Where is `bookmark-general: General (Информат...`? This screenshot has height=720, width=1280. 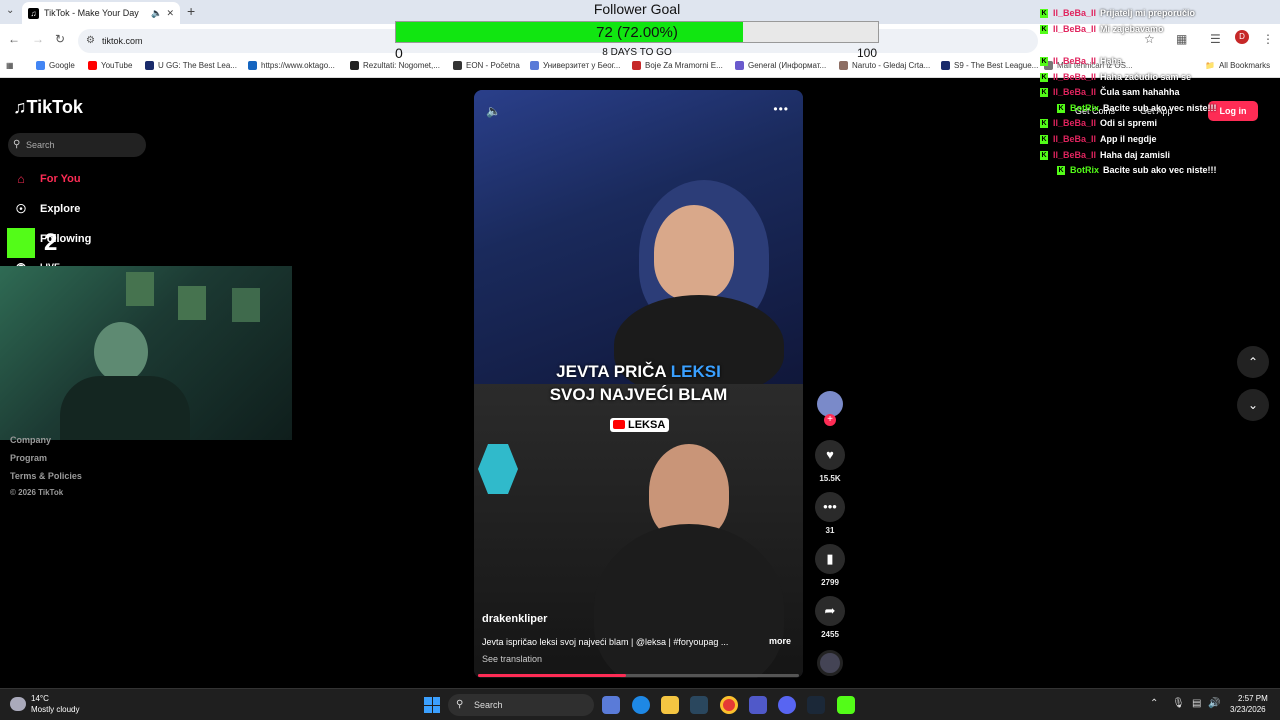 bookmark-general: General (Информат... is located at coordinates (780, 65).